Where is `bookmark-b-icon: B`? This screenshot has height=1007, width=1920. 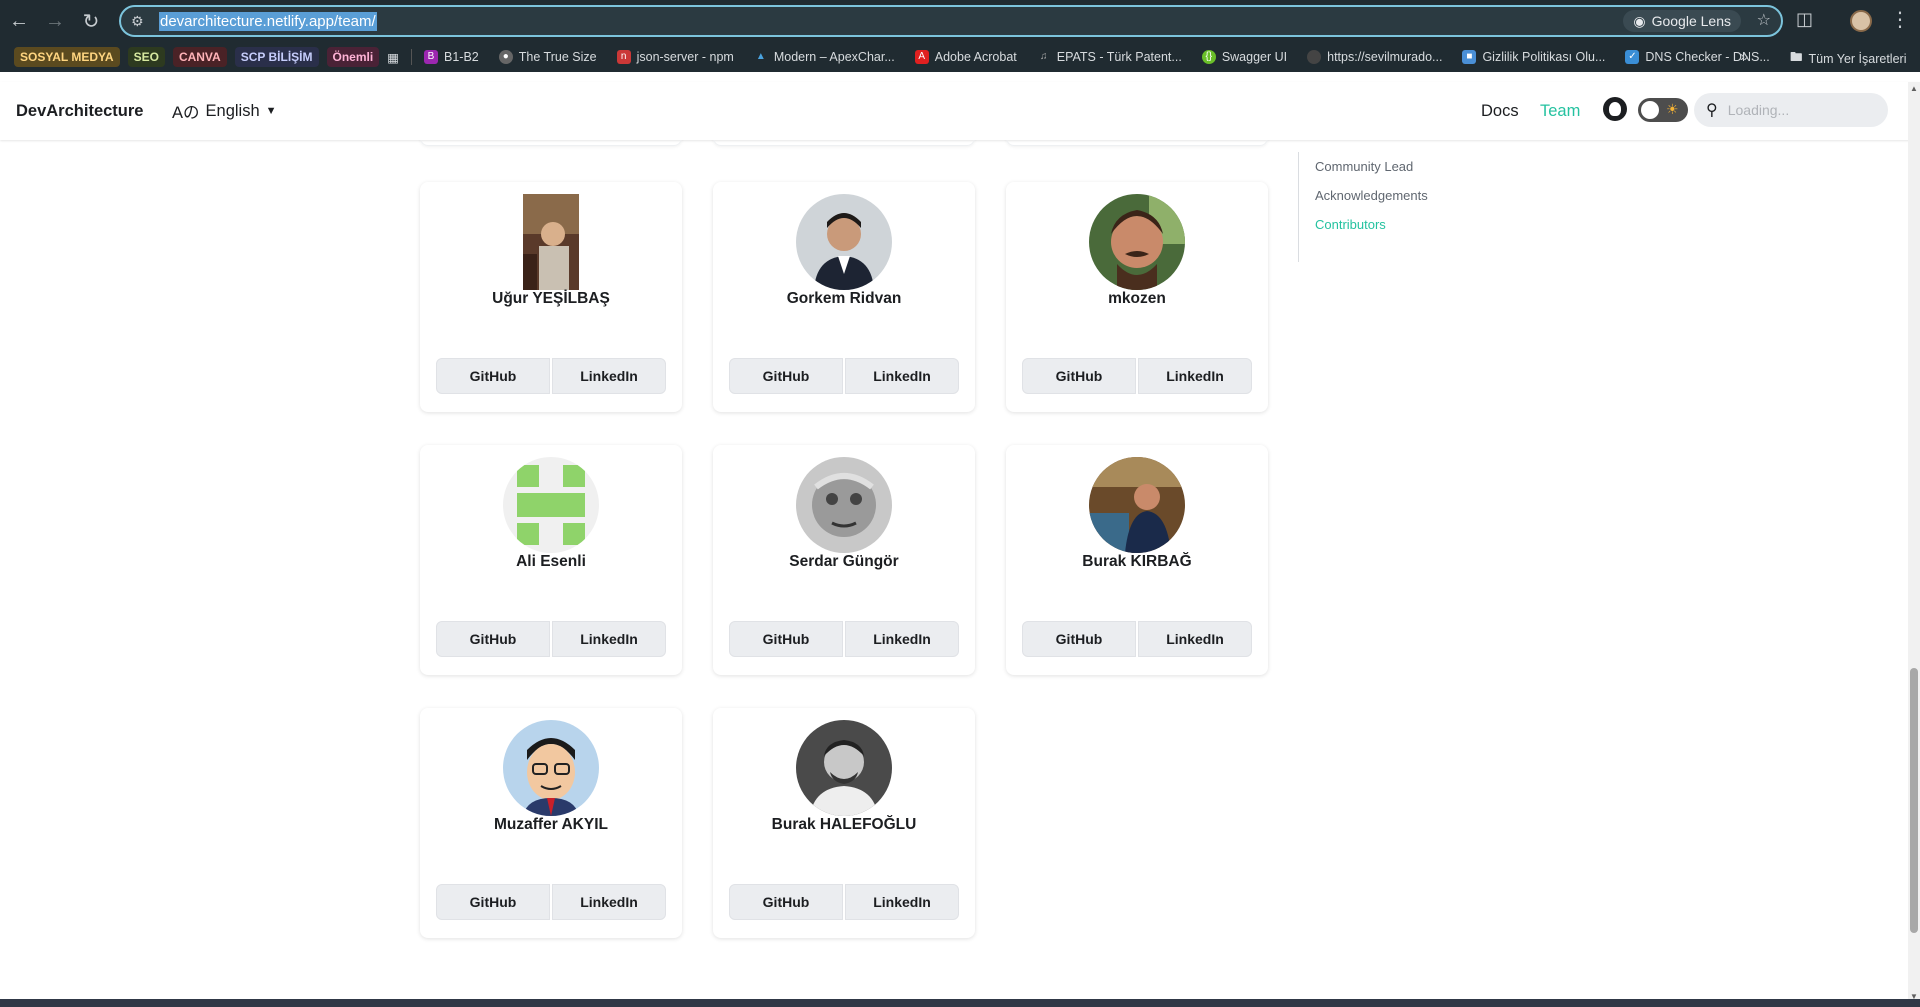 bookmark-b-icon: B is located at coordinates (431, 57).